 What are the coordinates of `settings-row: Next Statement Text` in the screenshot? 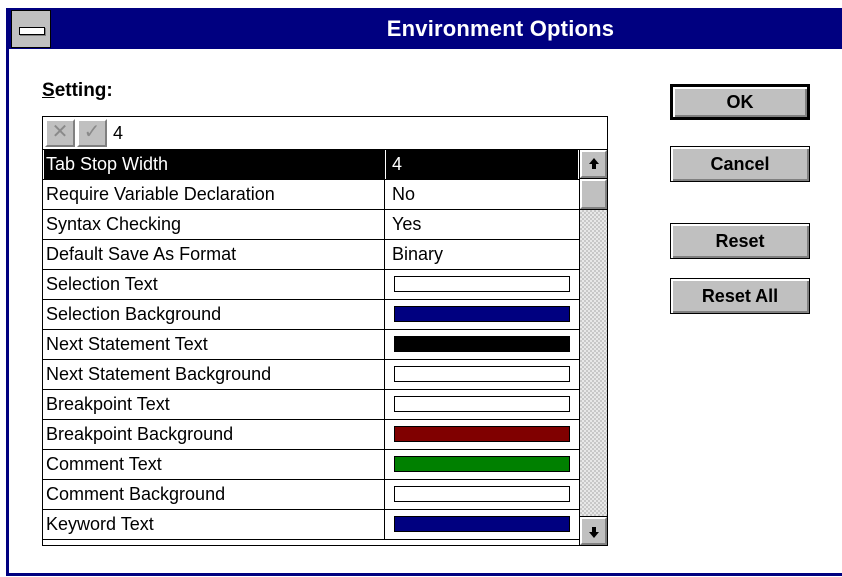 It's located at (311, 345).